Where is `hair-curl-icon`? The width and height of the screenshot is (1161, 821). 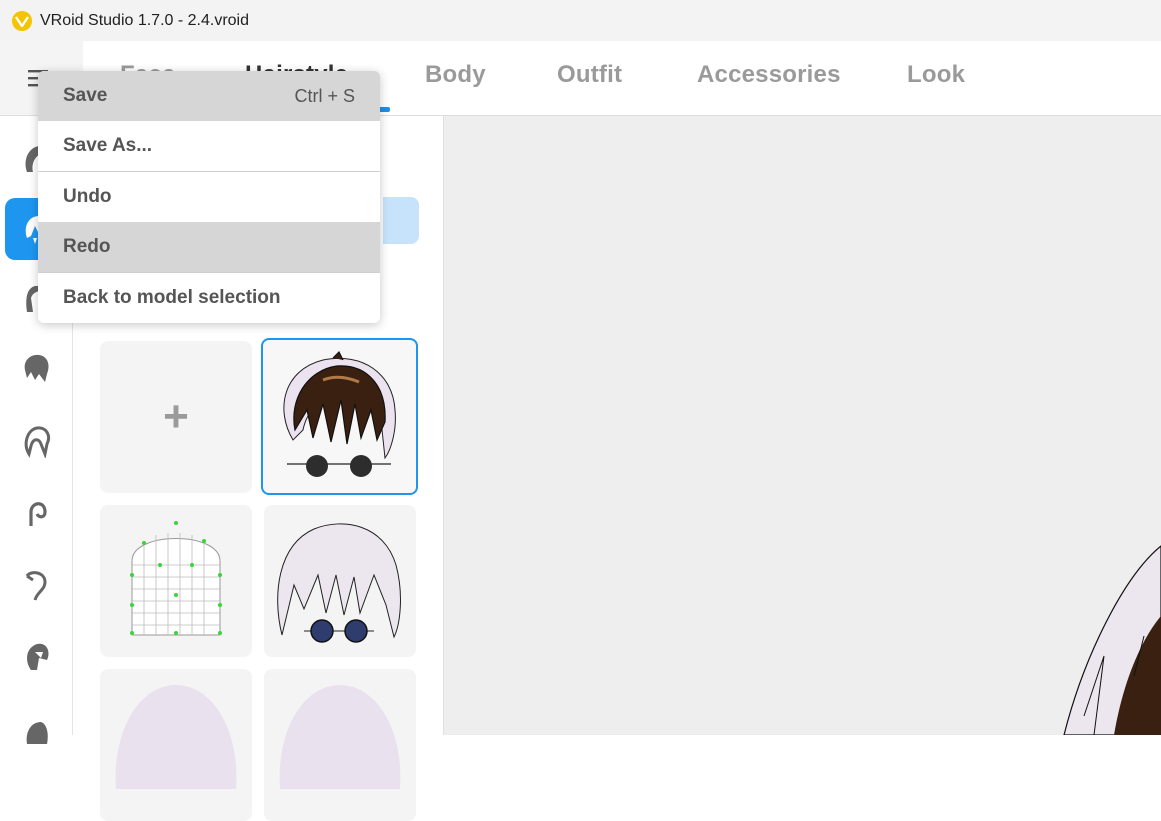 hair-curl-icon is located at coordinates (36, 586).